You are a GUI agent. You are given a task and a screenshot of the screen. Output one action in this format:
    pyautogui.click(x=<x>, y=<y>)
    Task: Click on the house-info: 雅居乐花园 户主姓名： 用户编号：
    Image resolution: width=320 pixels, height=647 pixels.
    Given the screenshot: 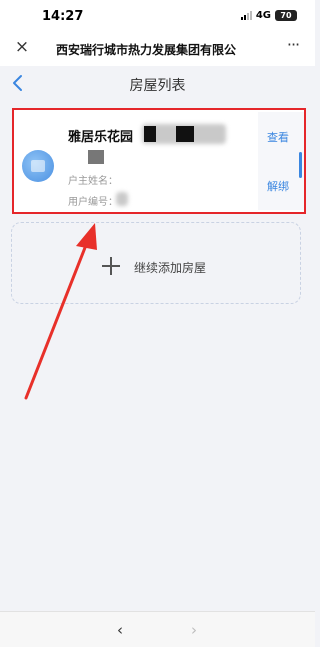 What is the action you would take?
    pyautogui.click(x=135, y=161)
    